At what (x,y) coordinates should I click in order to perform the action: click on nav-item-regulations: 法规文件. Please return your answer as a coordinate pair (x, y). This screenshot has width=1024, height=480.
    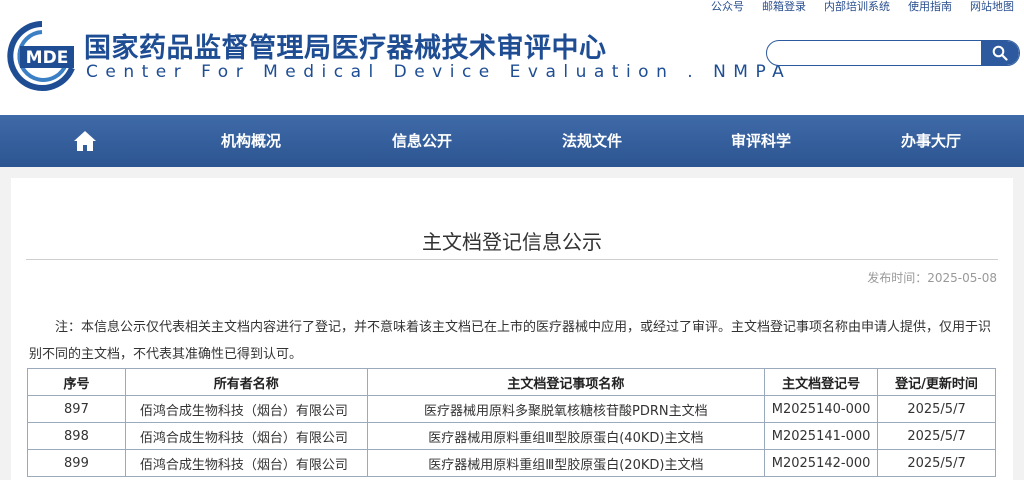
    Looking at the image, I should click on (592, 141).